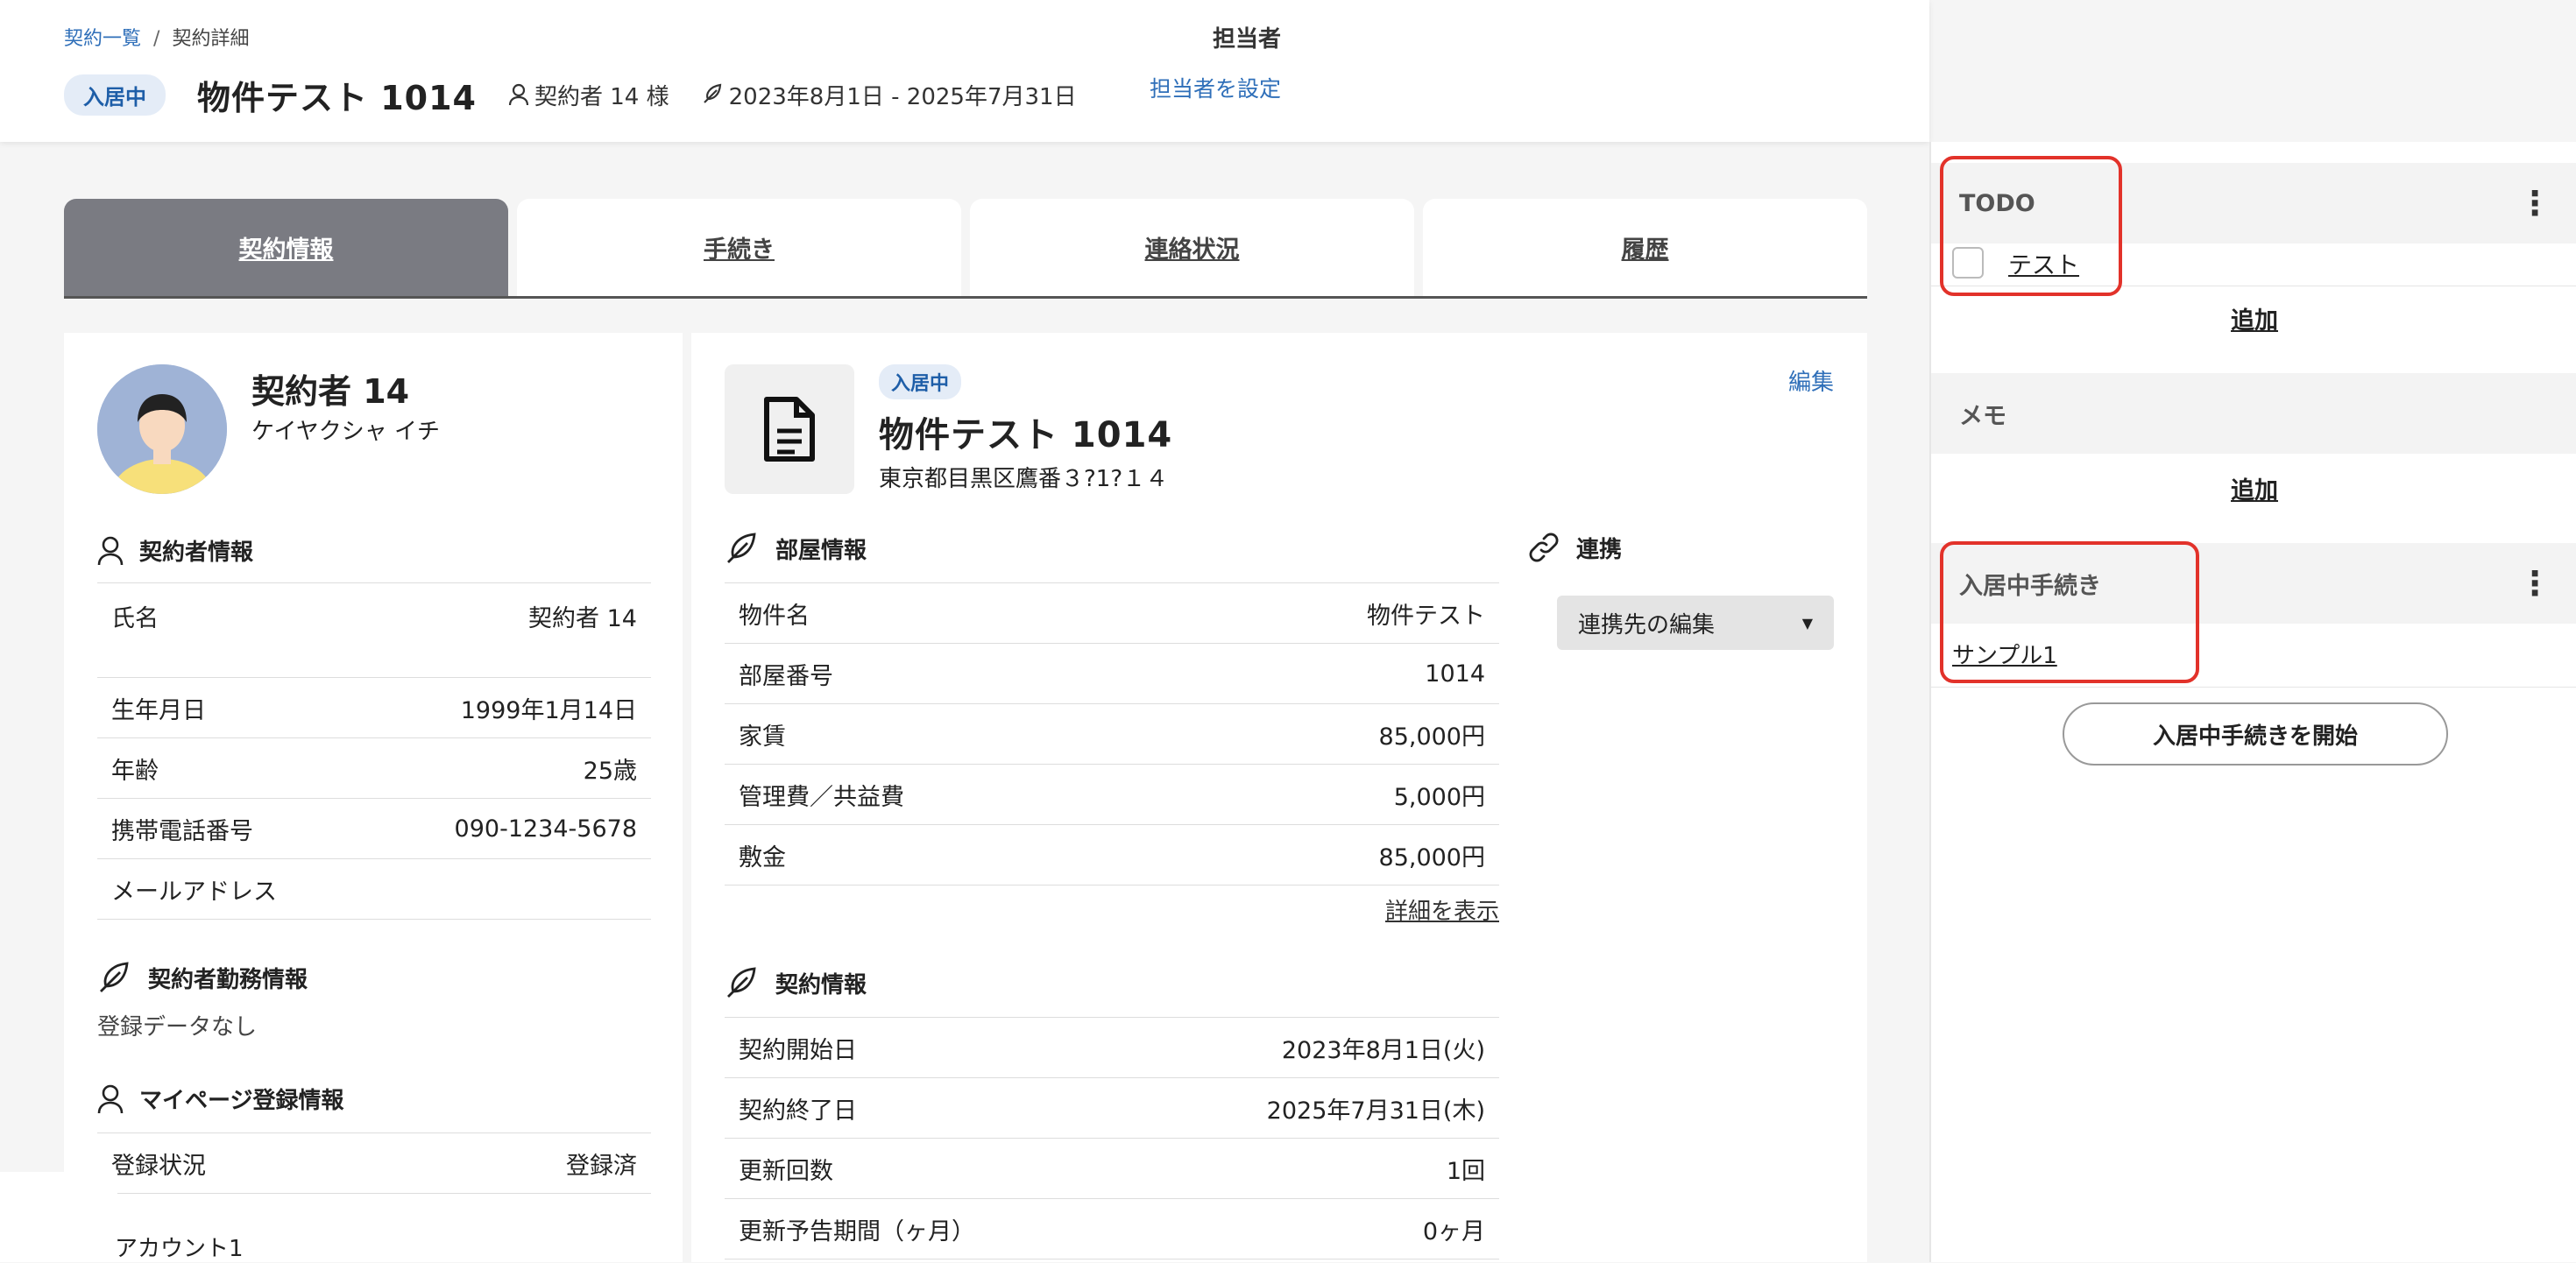 The image size is (2576, 1263). I want to click on room-row-name: 物件名 物件テスト, so click(1112, 614).